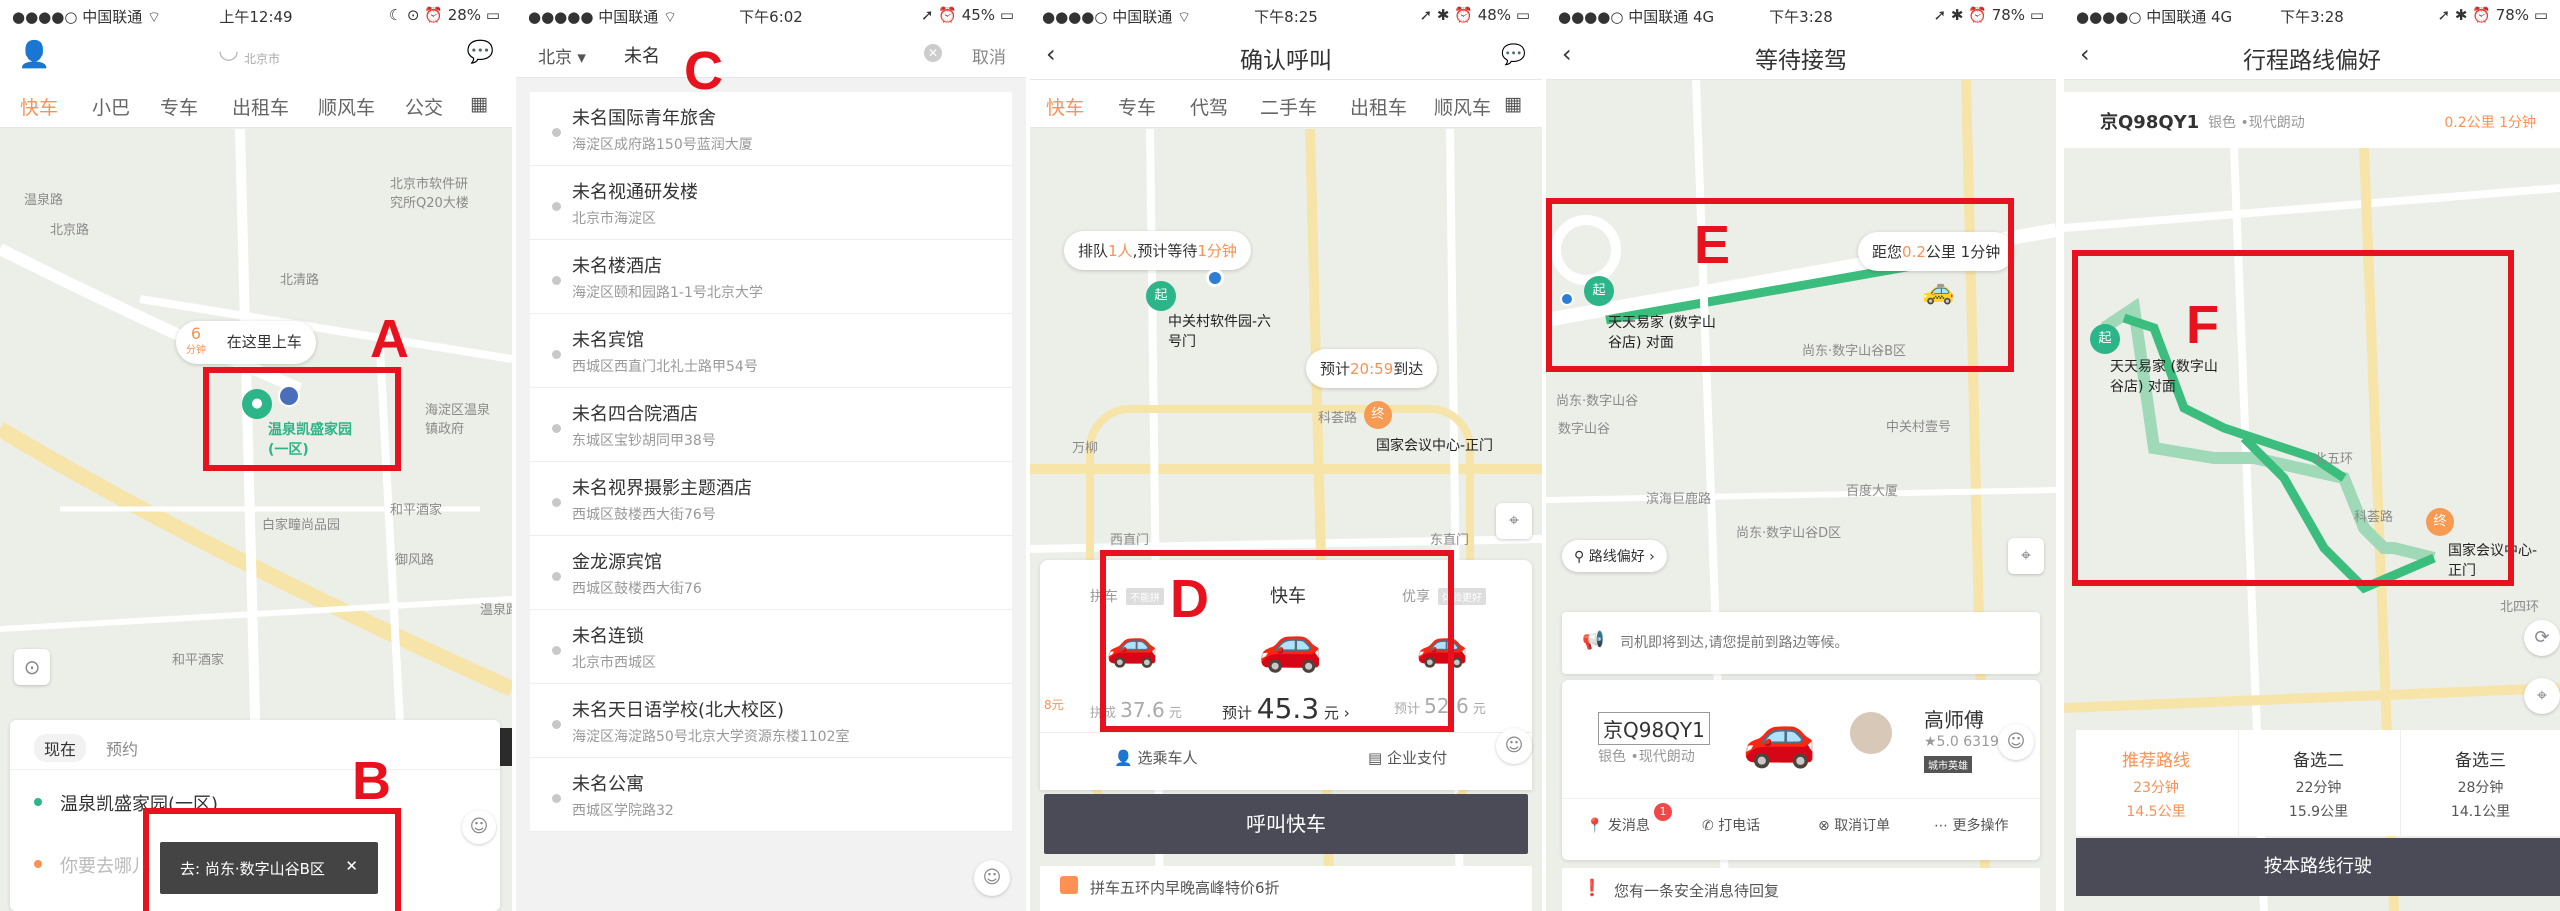 The height and width of the screenshot is (911, 2560). I want to click on price-unit: 元, so click(1479, 709).